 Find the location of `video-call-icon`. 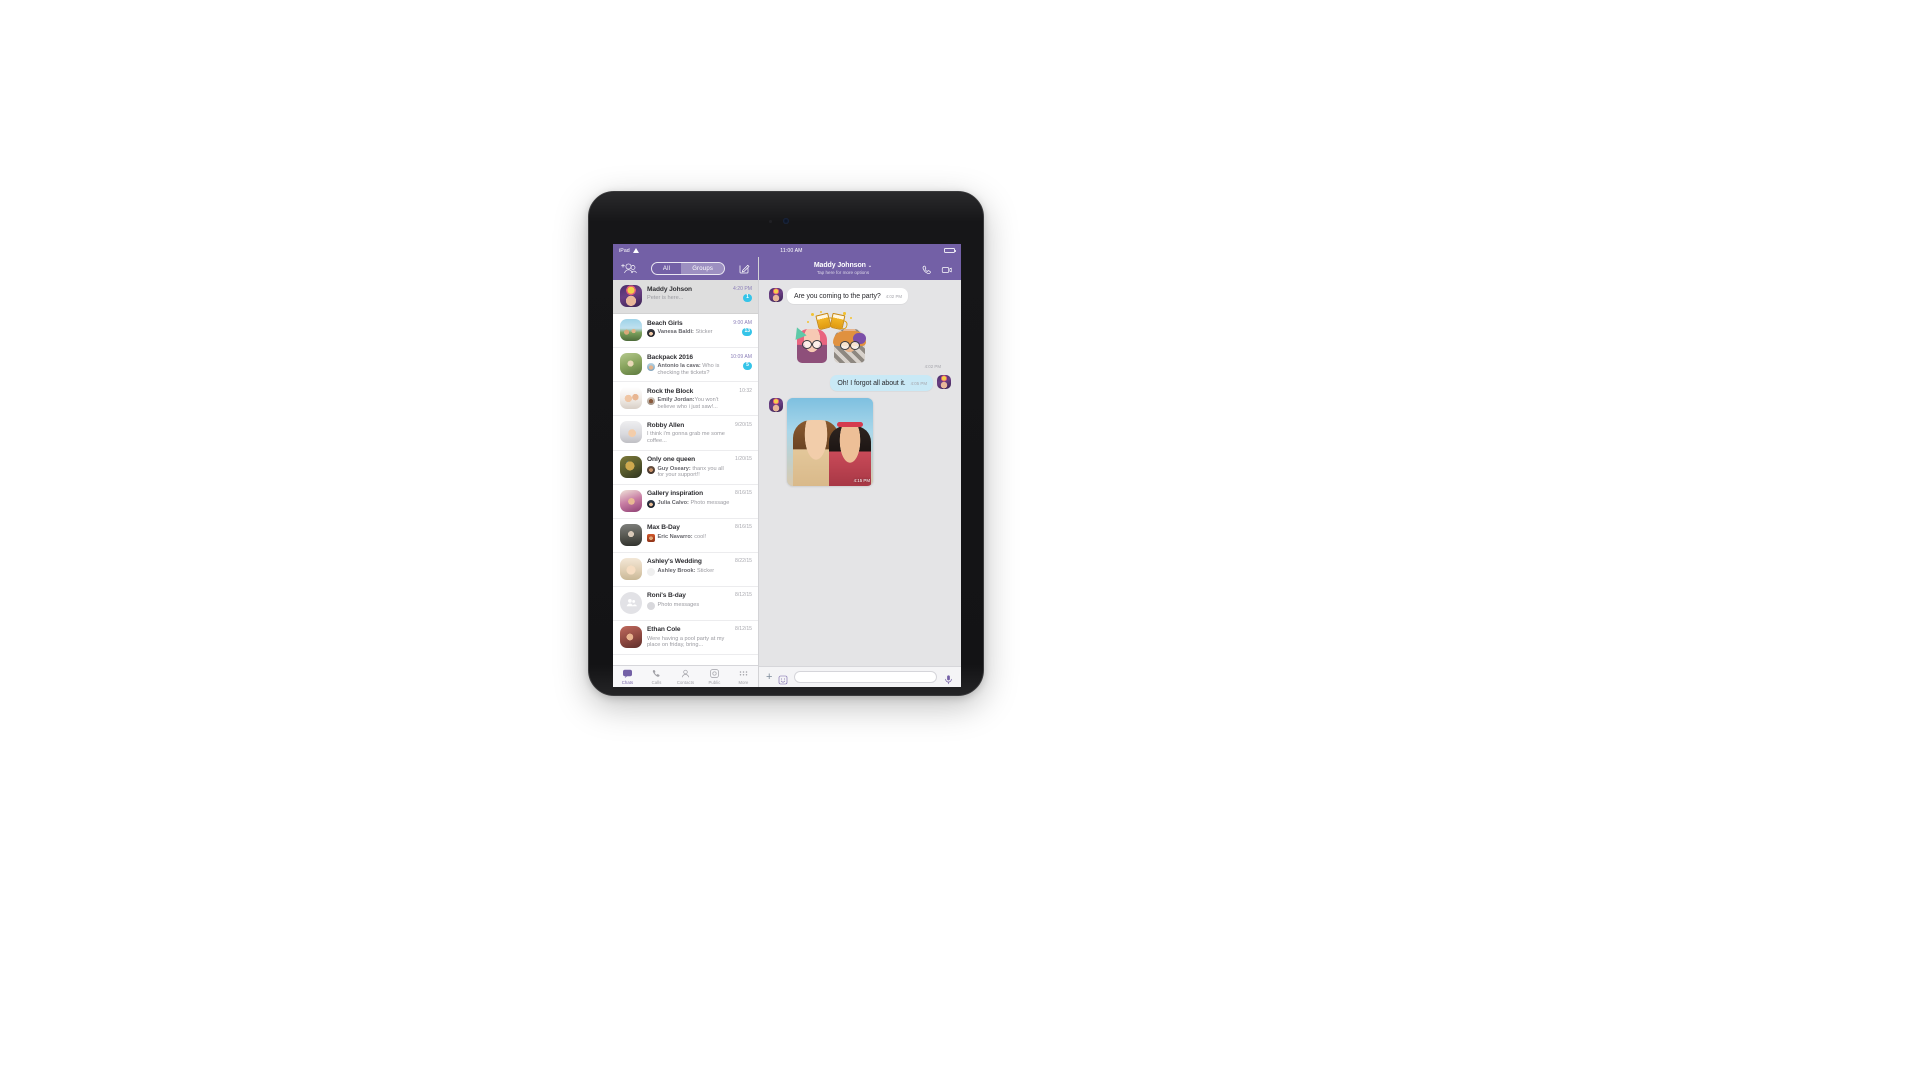

video-call-icon is located at coordinates (947, 269).